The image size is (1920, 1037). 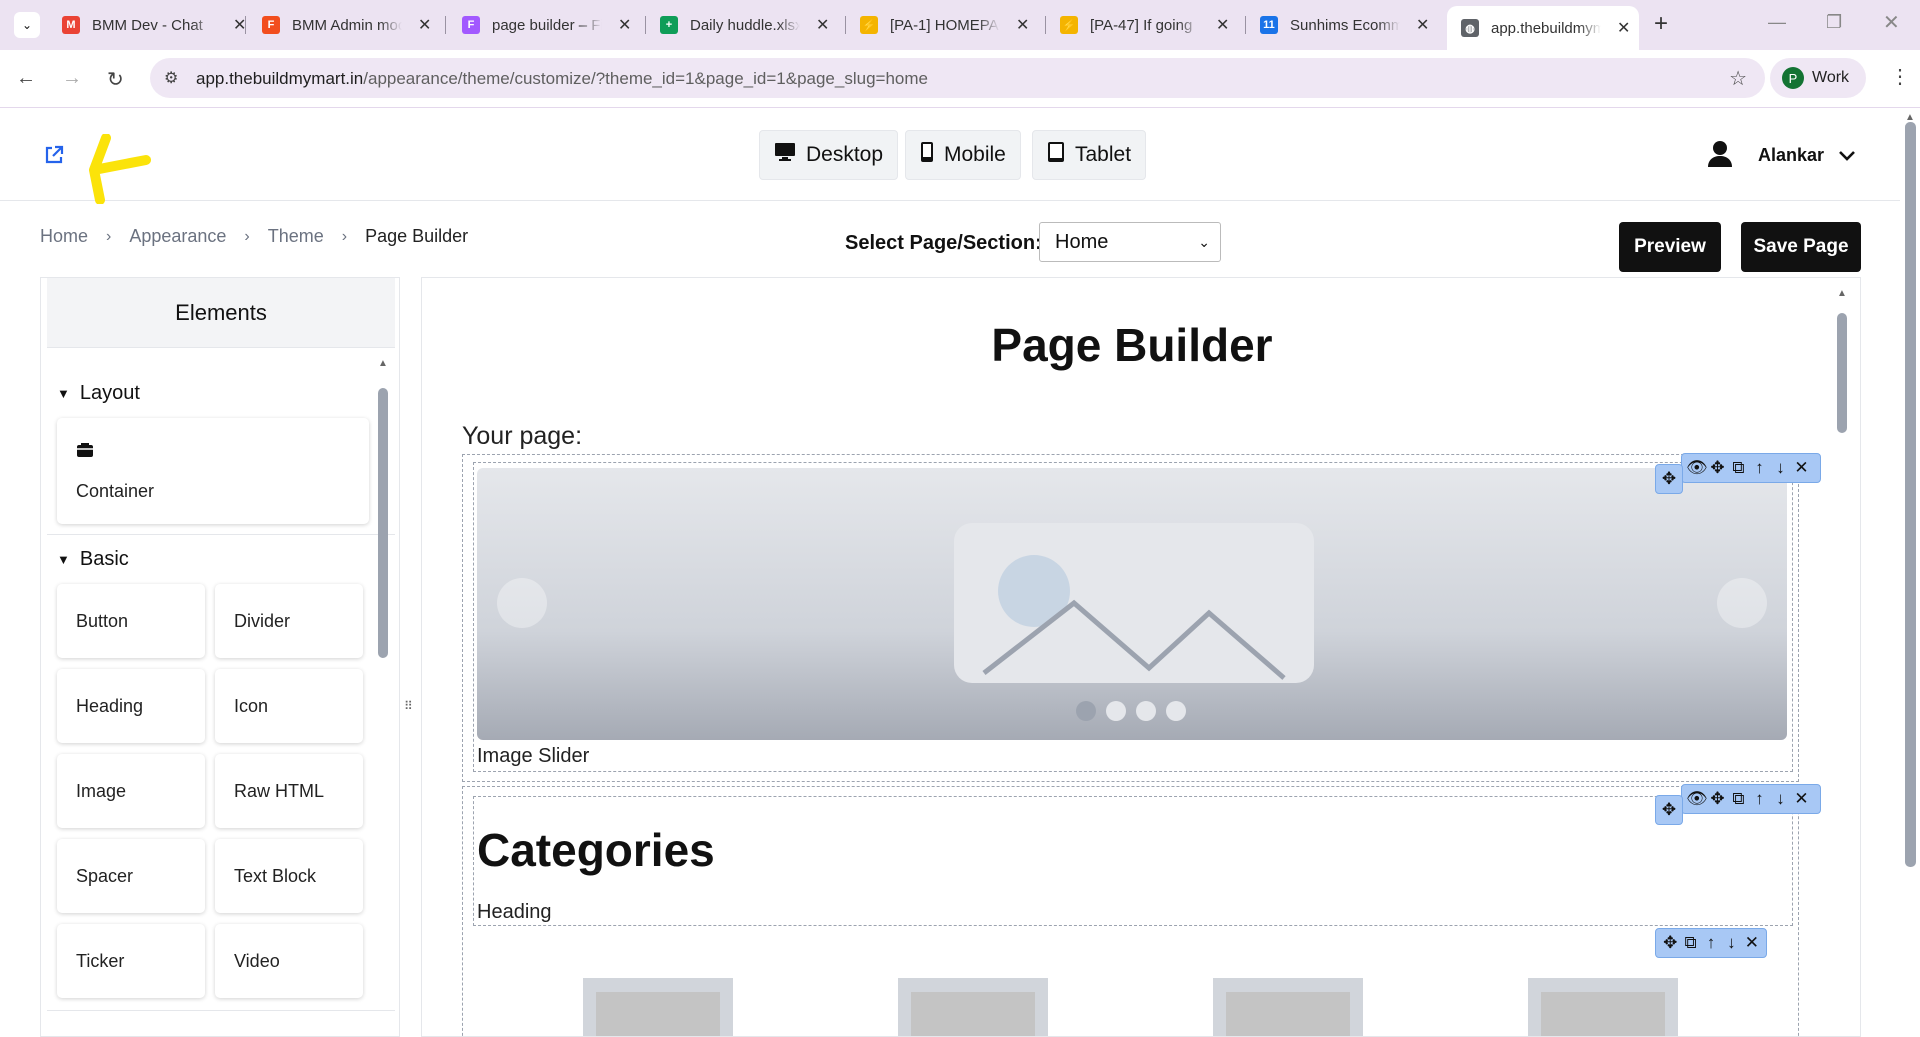 I want to click on canvas-scrollbar-thumb, so click(x=1842, y=373).